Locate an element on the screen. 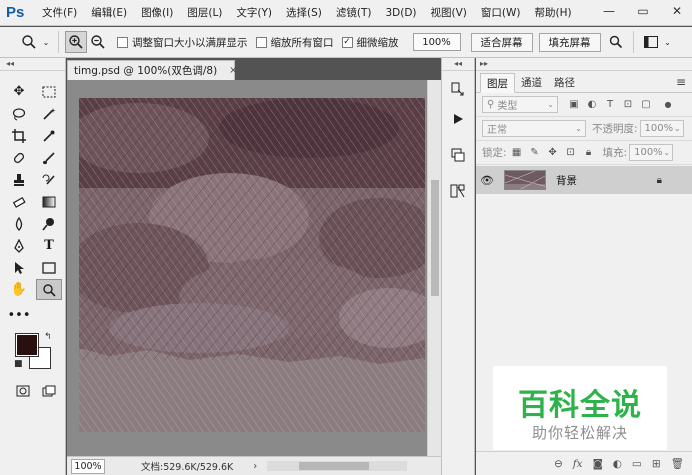  pen-tool-icon is located at coordinates (19, 245).